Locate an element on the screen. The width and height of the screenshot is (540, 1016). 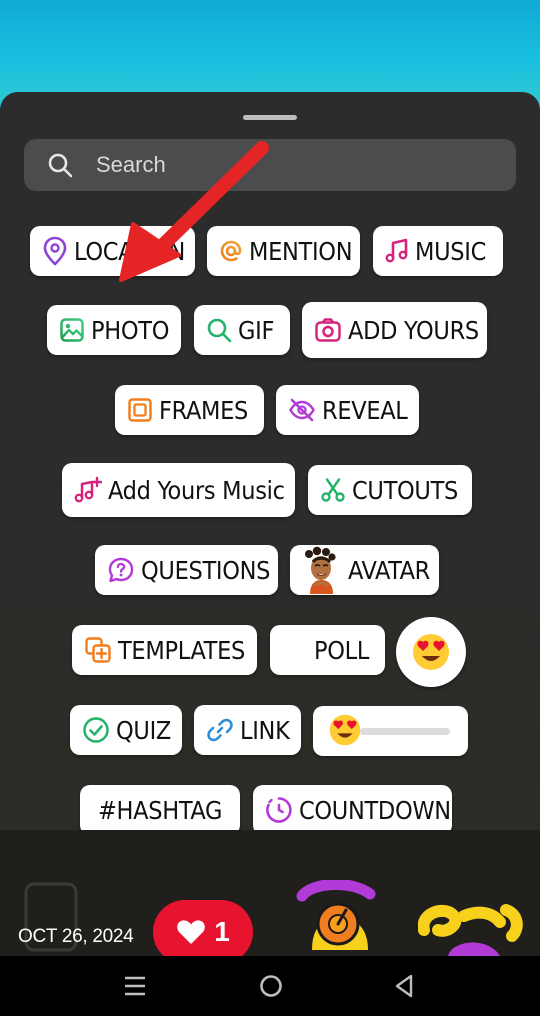
gif-search-icon is located at coordinates (219, 330).